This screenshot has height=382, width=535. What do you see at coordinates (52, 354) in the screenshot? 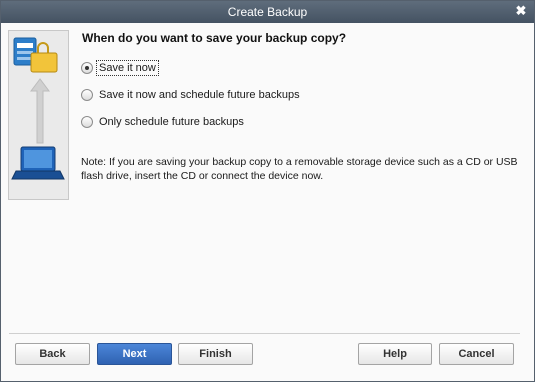
I see `back-button: Back` at bounding box center [52, 354].